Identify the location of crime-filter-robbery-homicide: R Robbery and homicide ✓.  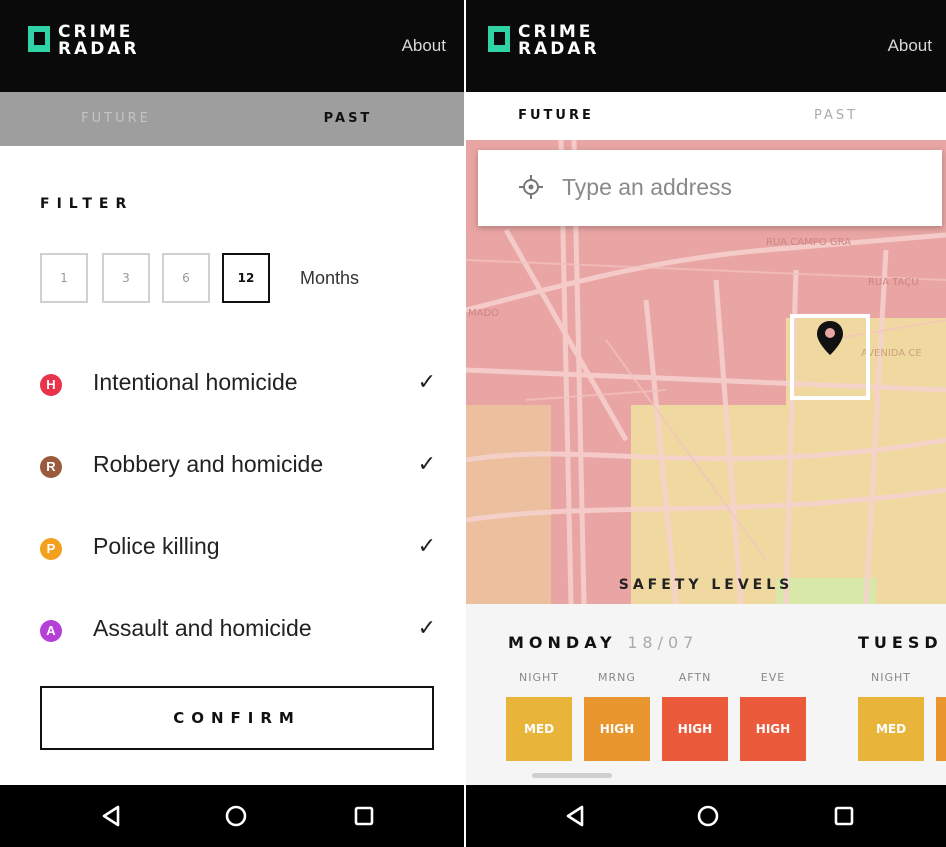
(240, 466).